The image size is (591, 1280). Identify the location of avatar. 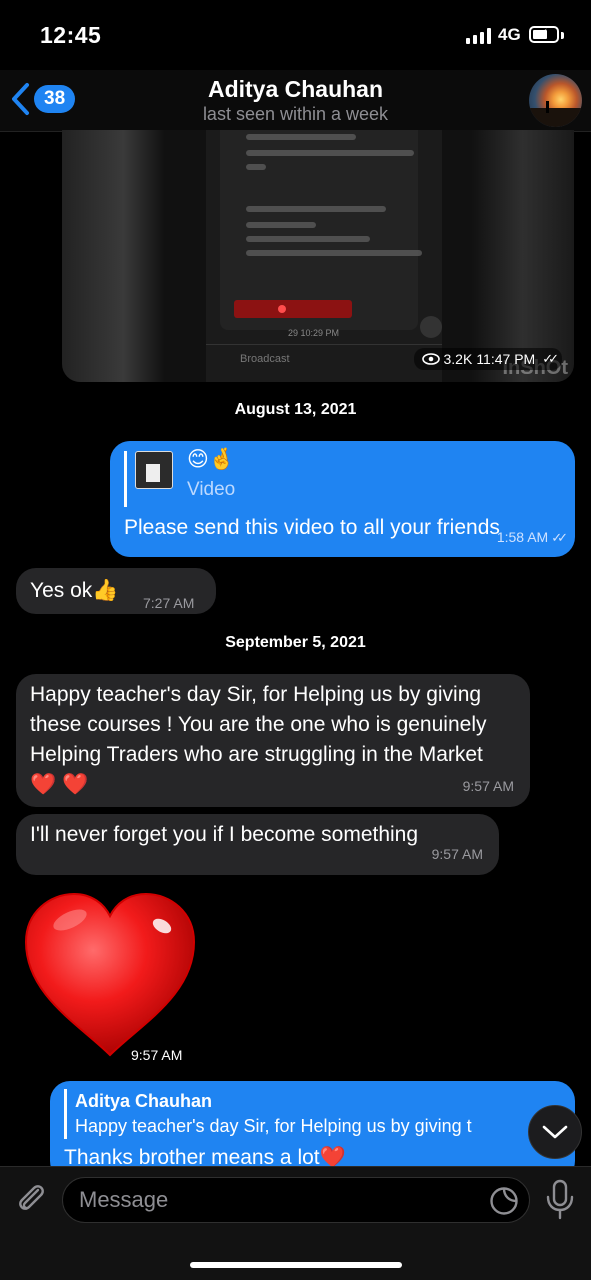
(555, 100).